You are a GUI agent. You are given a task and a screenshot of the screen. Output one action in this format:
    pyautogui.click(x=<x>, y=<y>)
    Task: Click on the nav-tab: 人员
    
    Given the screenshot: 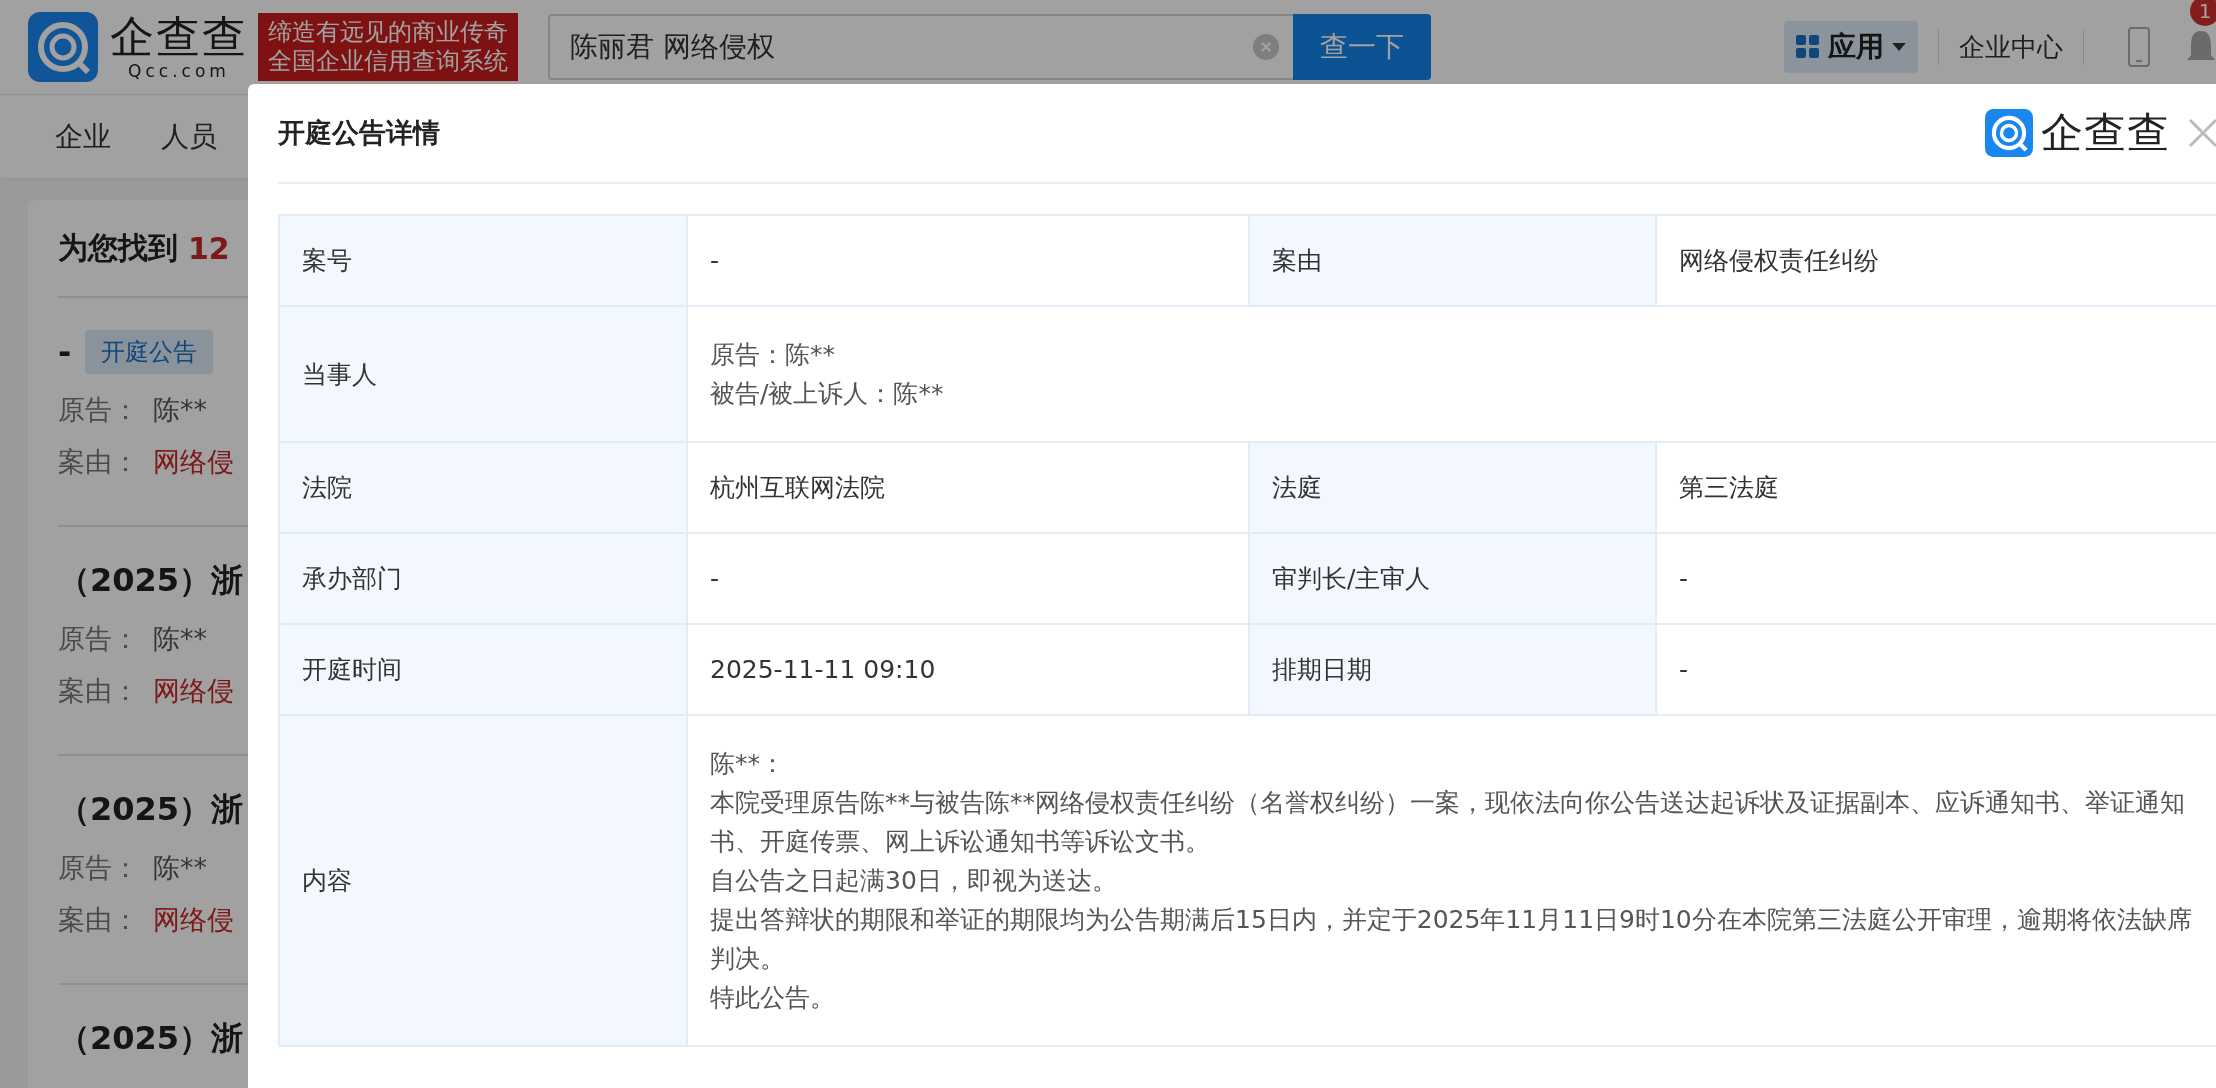 What is the action you would take?
    pyautogui.click(x=189, y=136)
    